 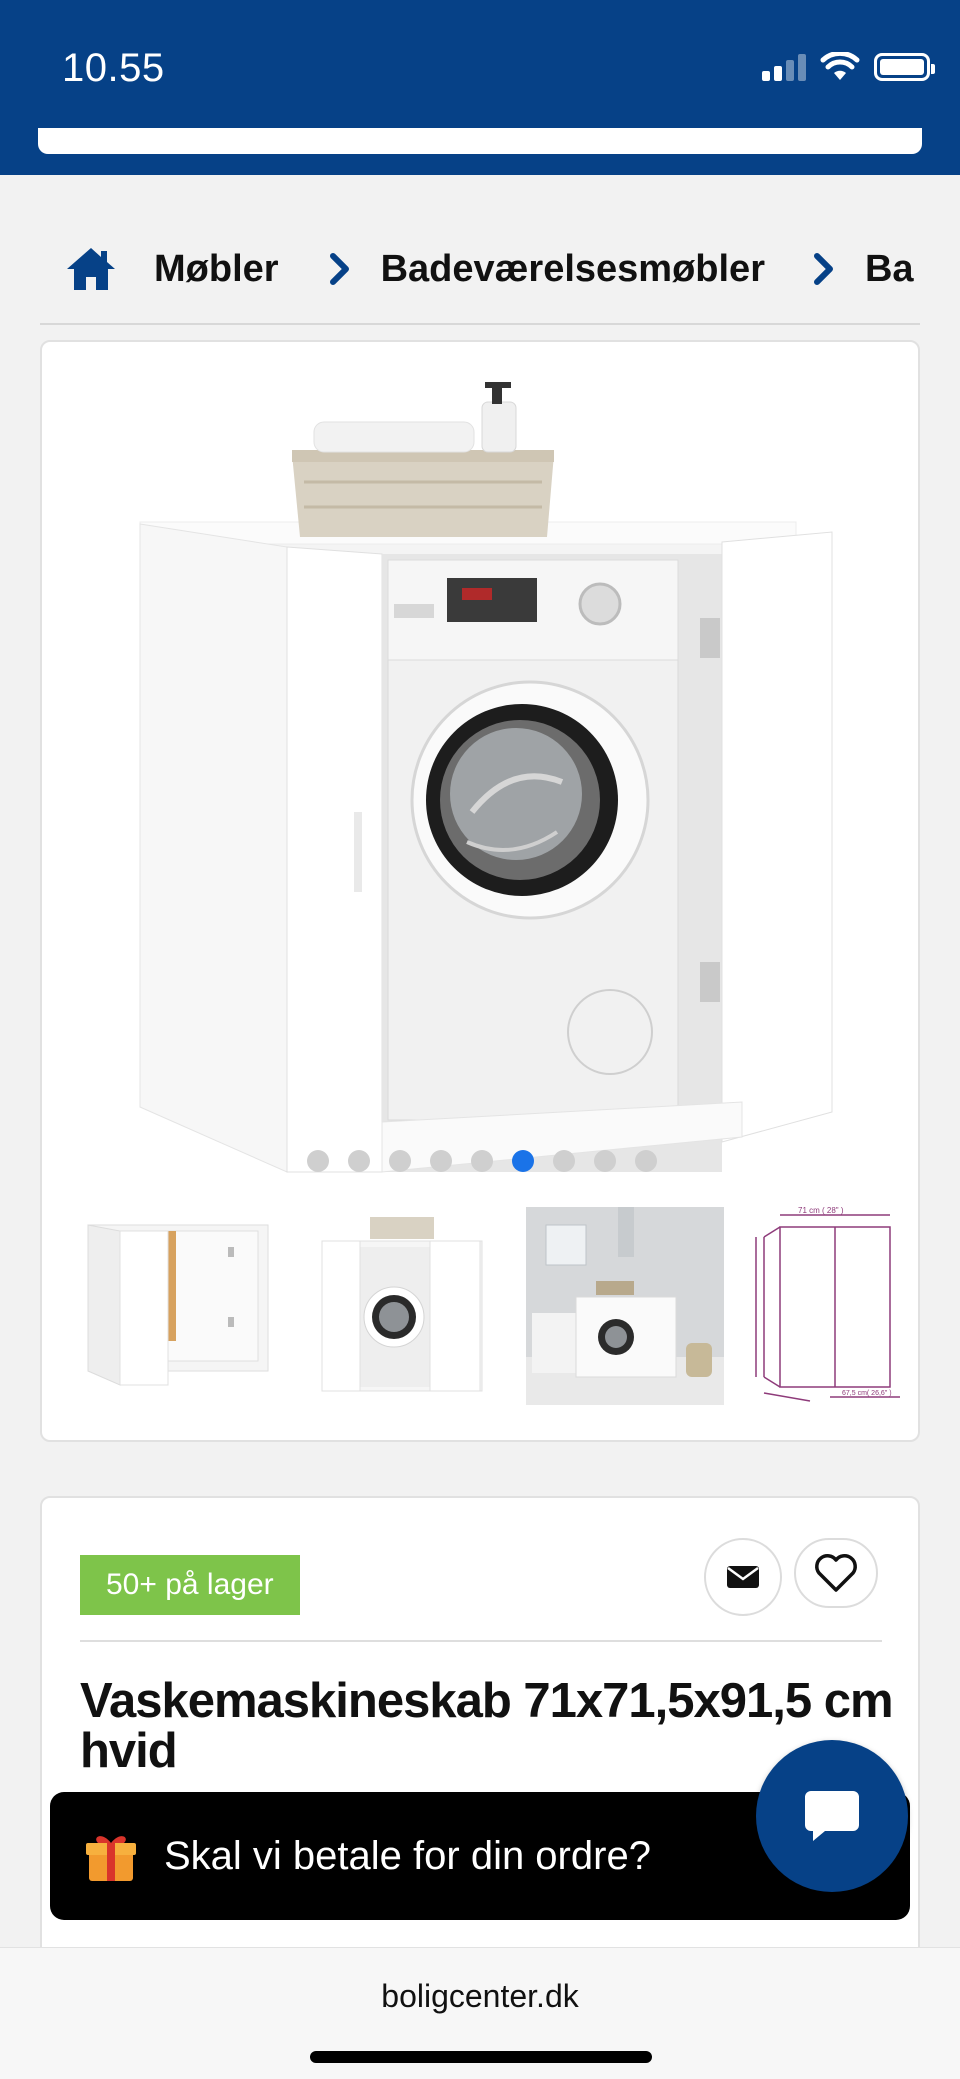 I want to click on browser-url-bar: boligcenter.dk, so click(x=480, y=2013).